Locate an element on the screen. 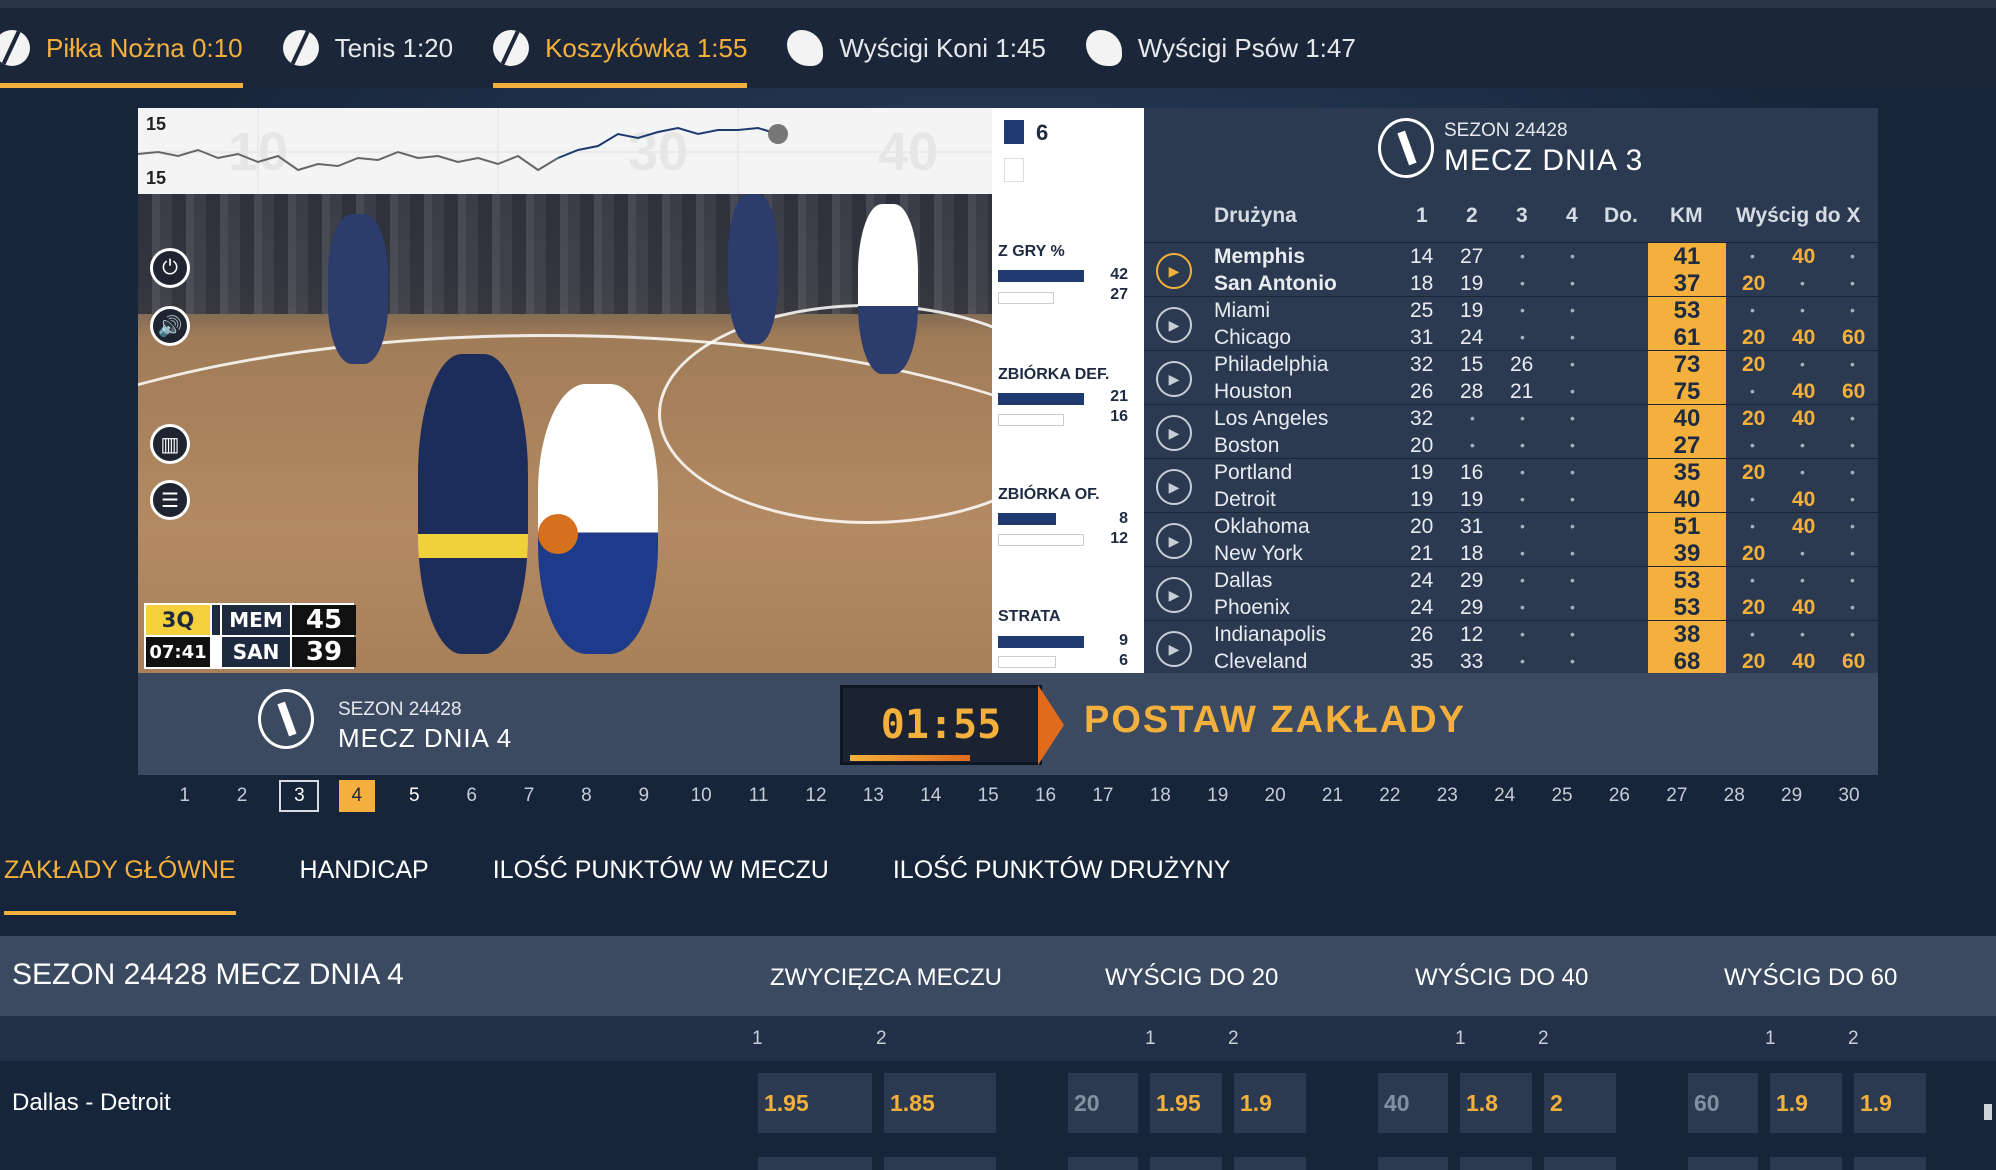 Image resolution: width=1996 pixels, height=1170 pixels. match-number-17: 17 is located at coordinates (1102, 796).